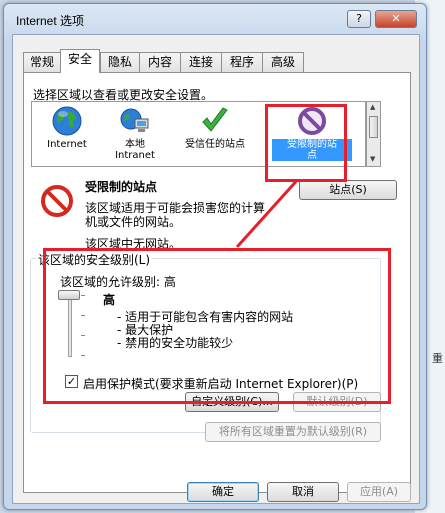 This screenshot has height=513, width=445. What do you see at coordinates (80, 61) in the screenshot?
I see `tab-security: 安全` at bounding box center [80, 61].